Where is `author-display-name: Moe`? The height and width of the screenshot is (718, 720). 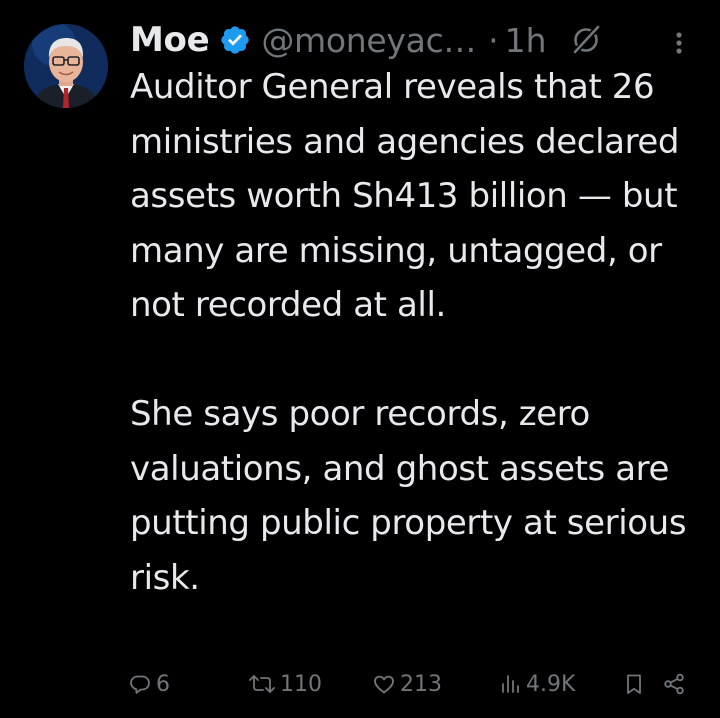 author-display-name: Moe is located at coordinates (170, 40).